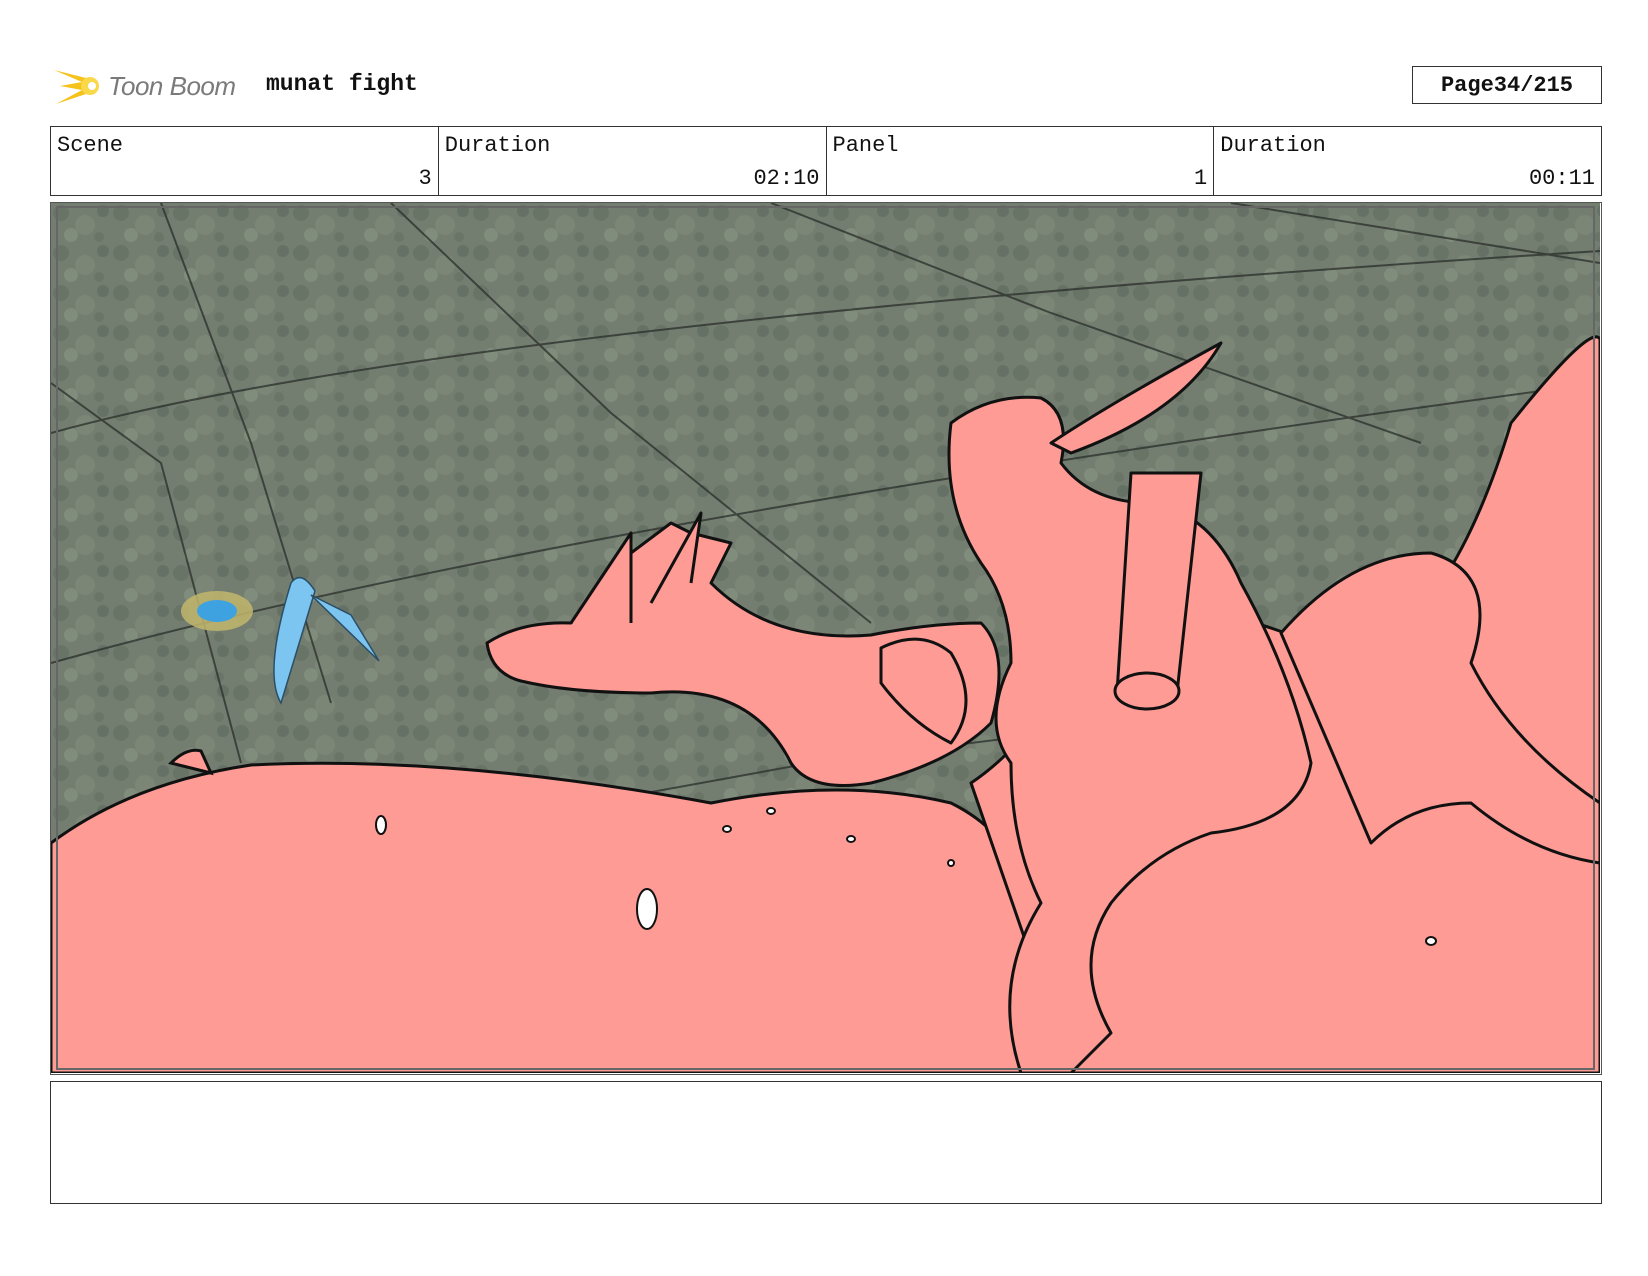 Image resolution: width=1648 pixels, height=1276 pixels. Describe the element at coordinates (1201, 178) in the screenshot. I see `panel-value: 1` at that location.